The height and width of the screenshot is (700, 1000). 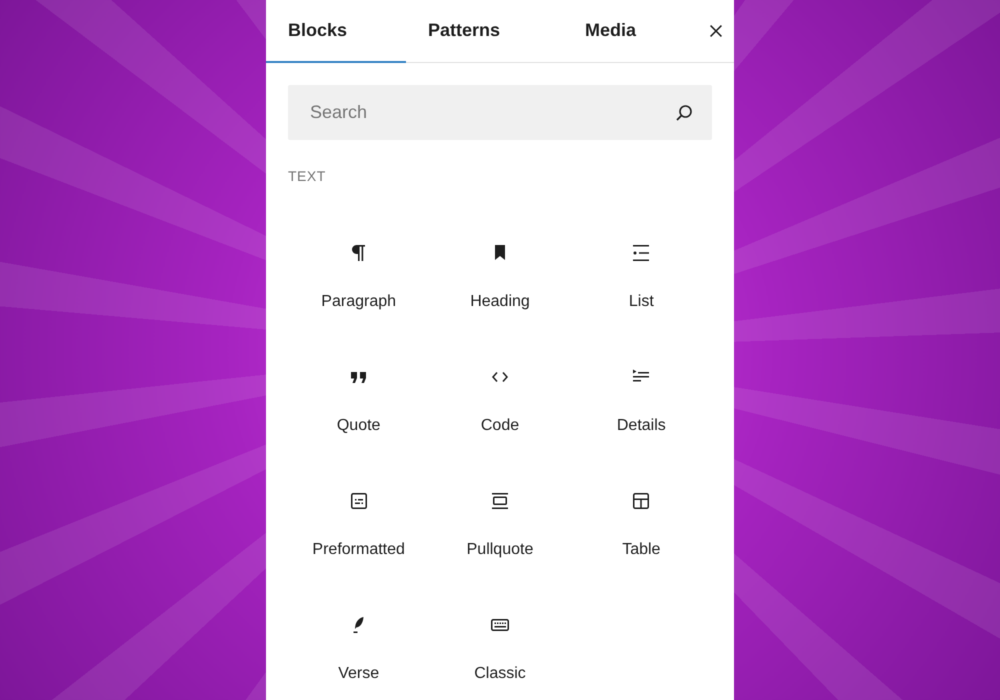 What do you see at coordinates (500, 519) in the screenshot?
I see `block-button: Pullquote` at bounding box center [500, 519].